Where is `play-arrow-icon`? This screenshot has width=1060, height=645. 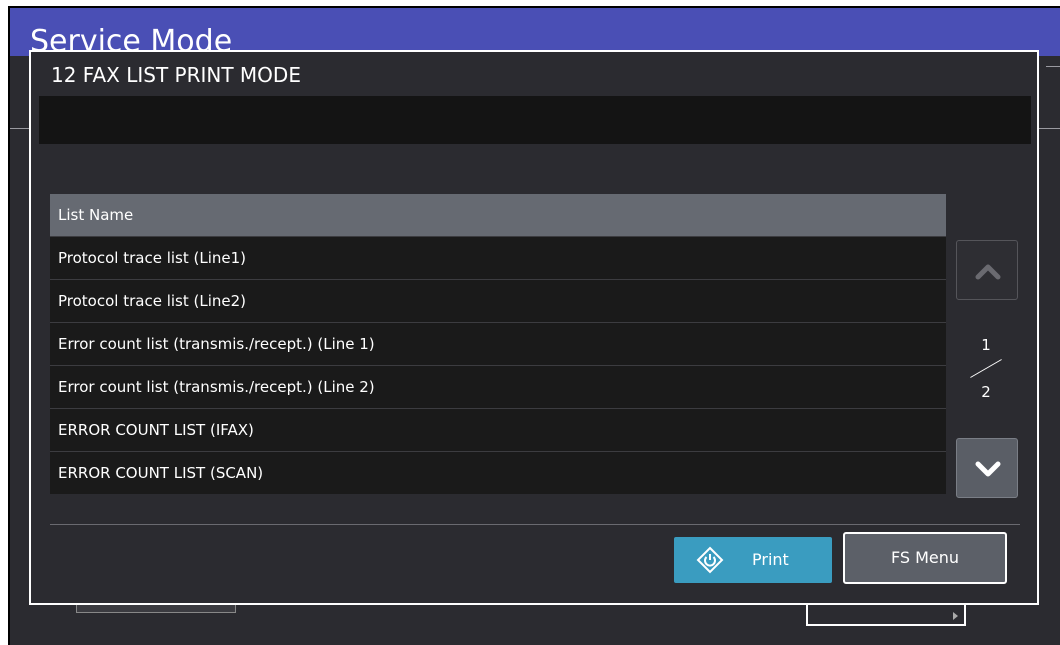 play-arrow-icon is located at coordinates (955, 616).